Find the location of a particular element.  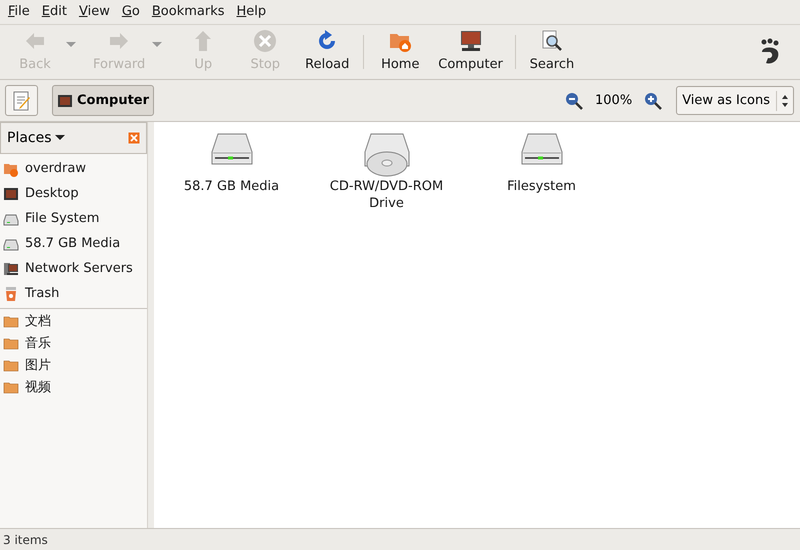

toggle-location-button is located at coordinates (21, 100).